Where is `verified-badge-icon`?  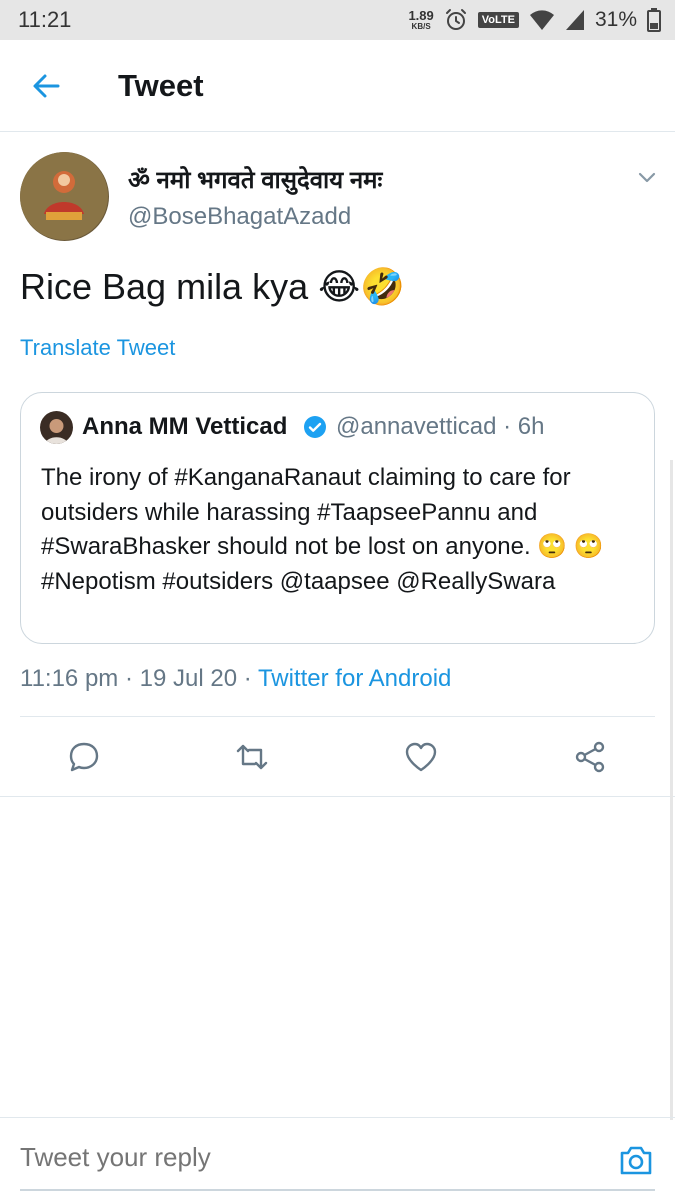 verified-badge-icon is located at coordinates (315, 427).